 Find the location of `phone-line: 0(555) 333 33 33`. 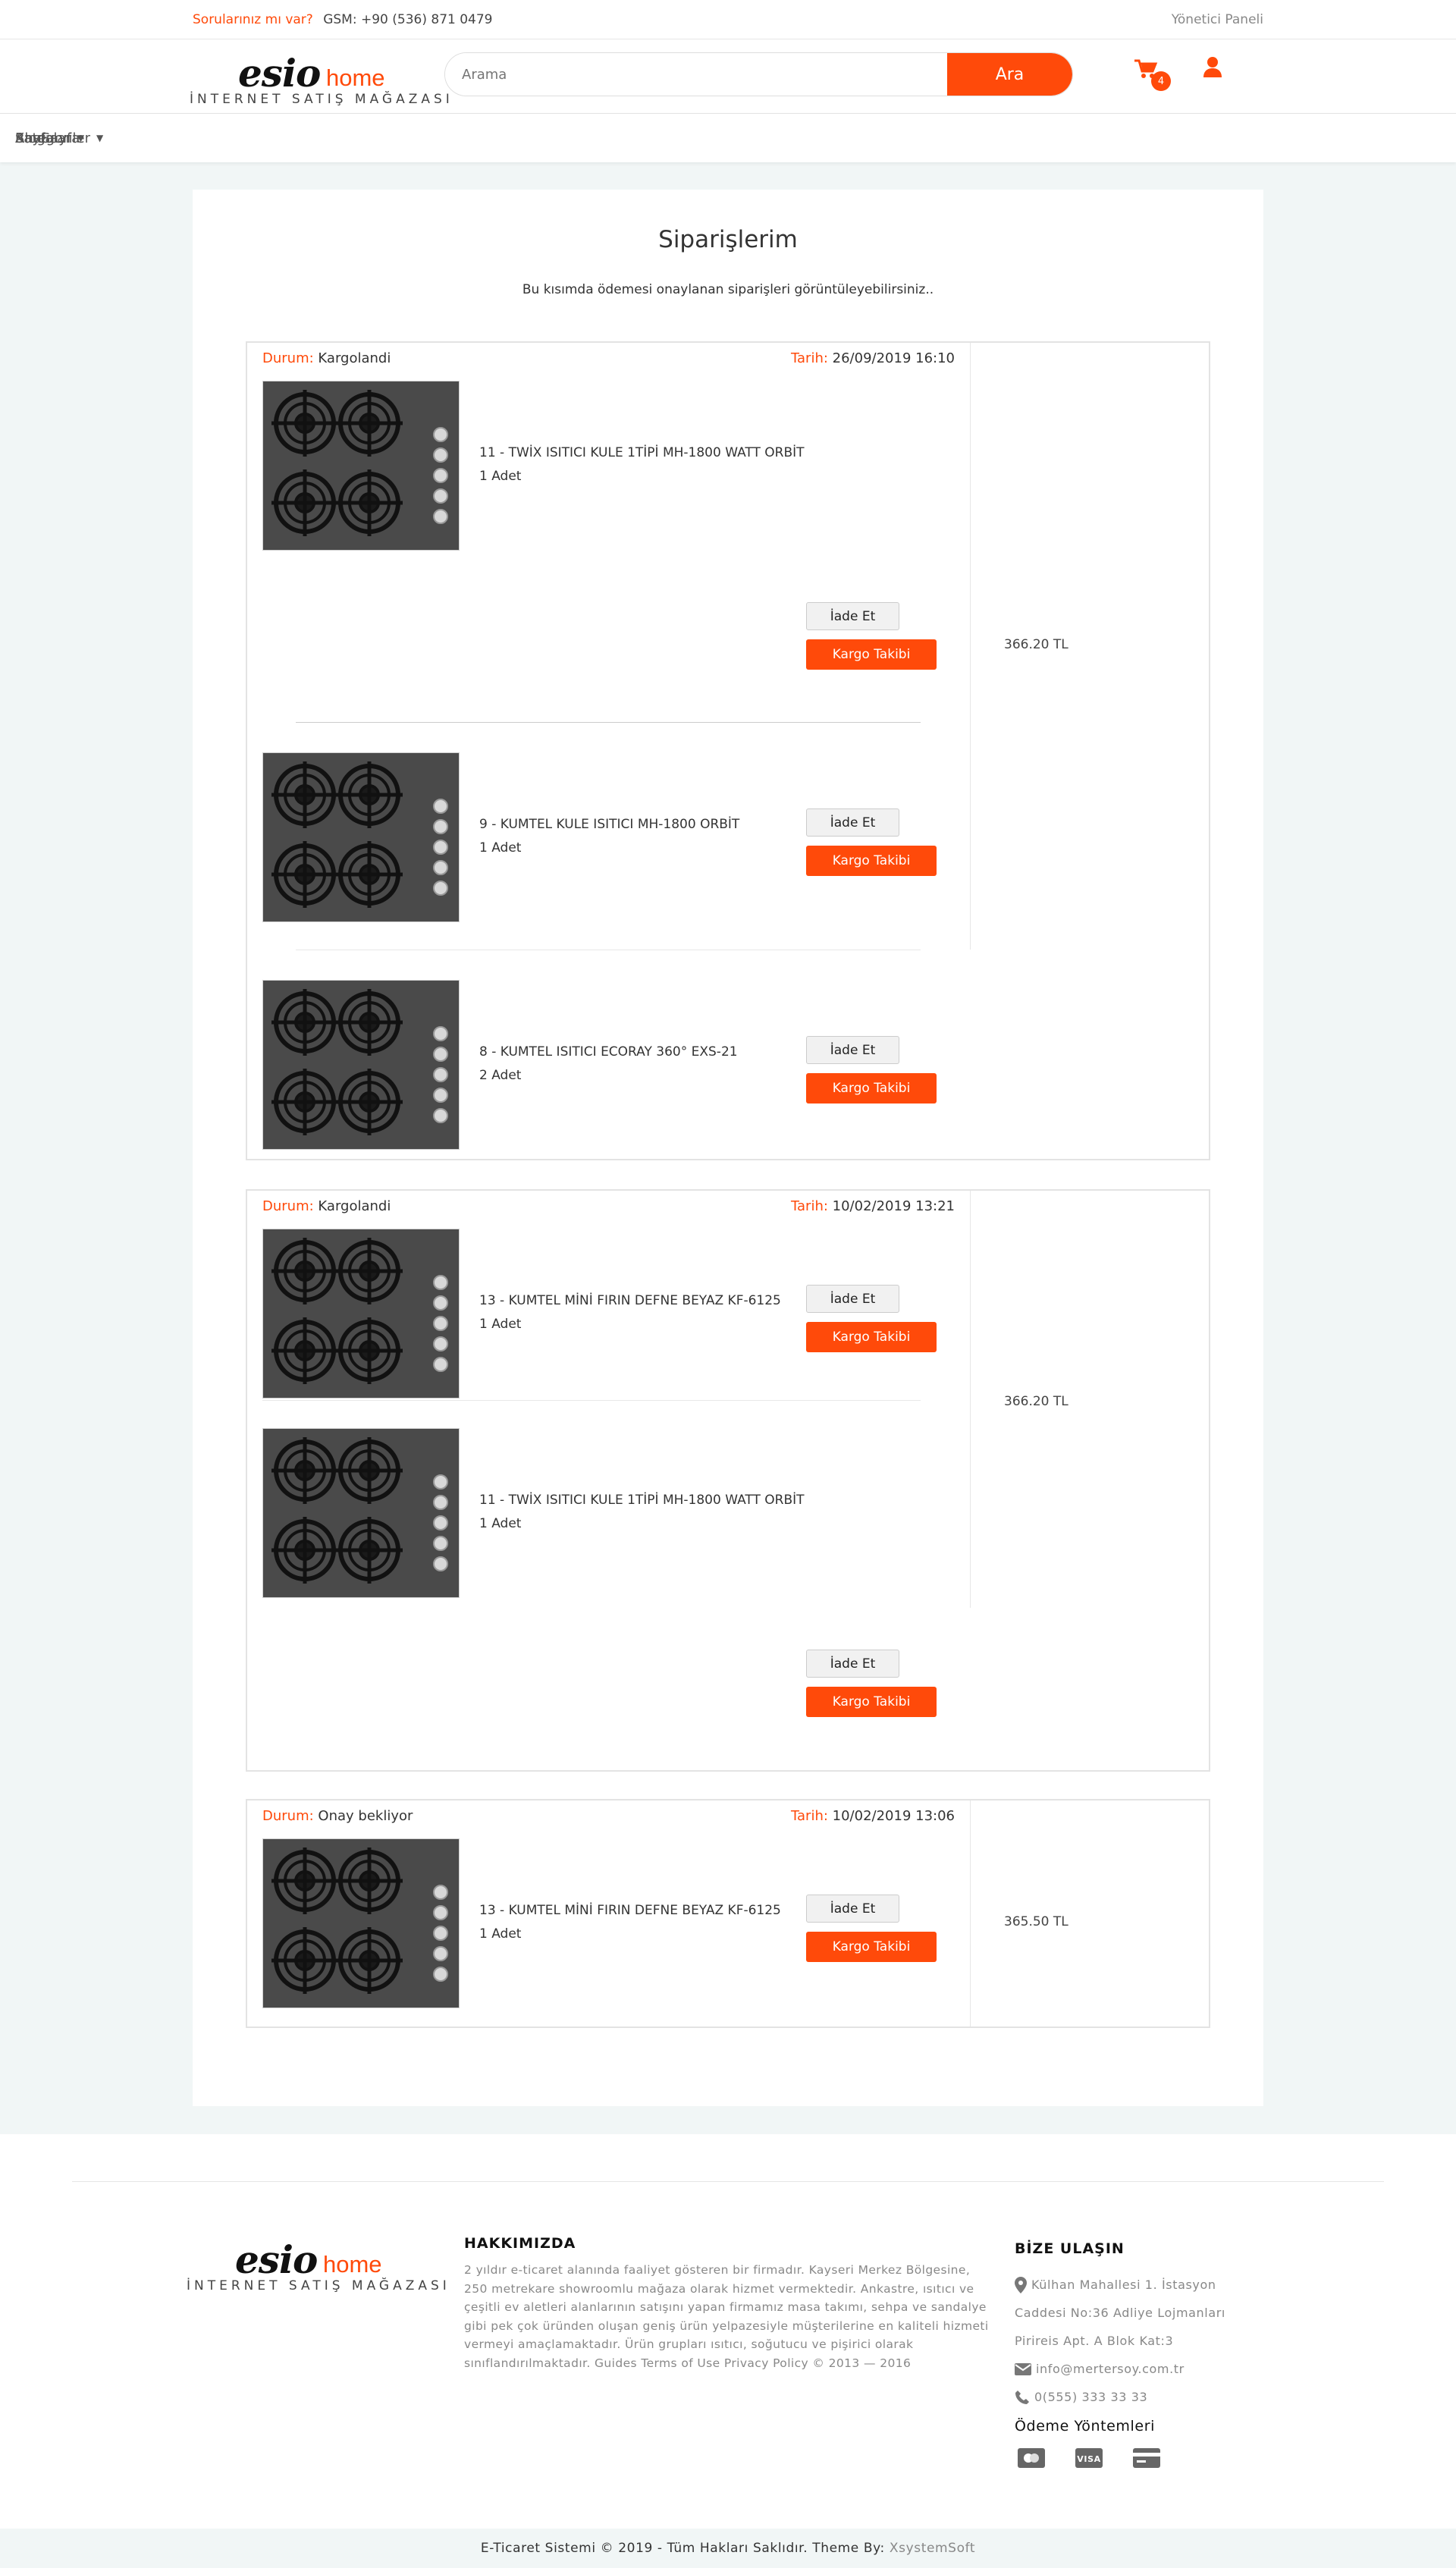

phone-line: 0(555) 333 33 33 is located at coordinates (1140, 2397).